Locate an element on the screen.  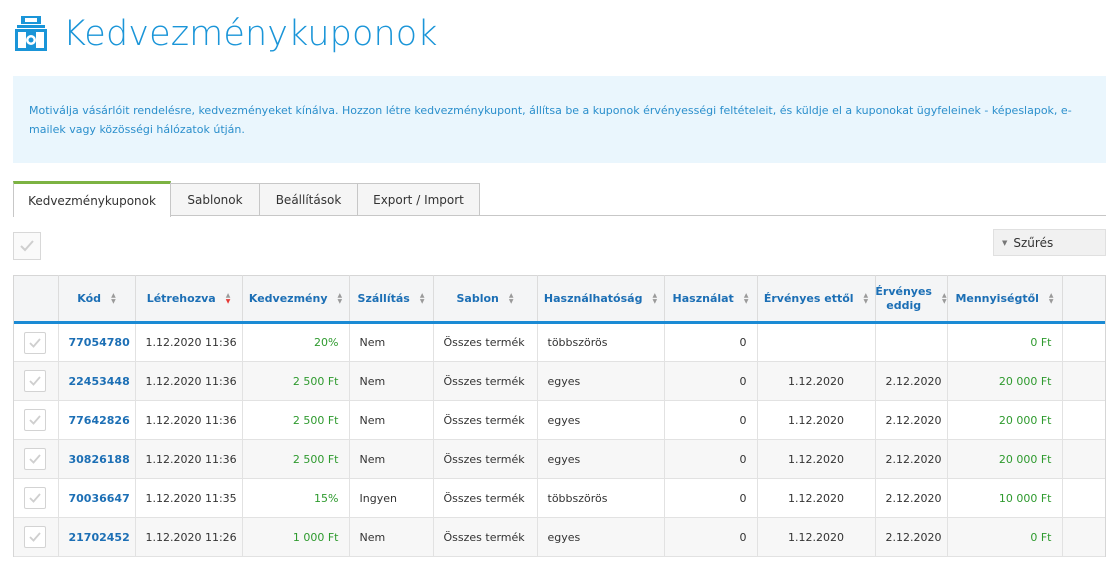
discount-cell: 2 500 Ft is located at coordinates (296, 420).